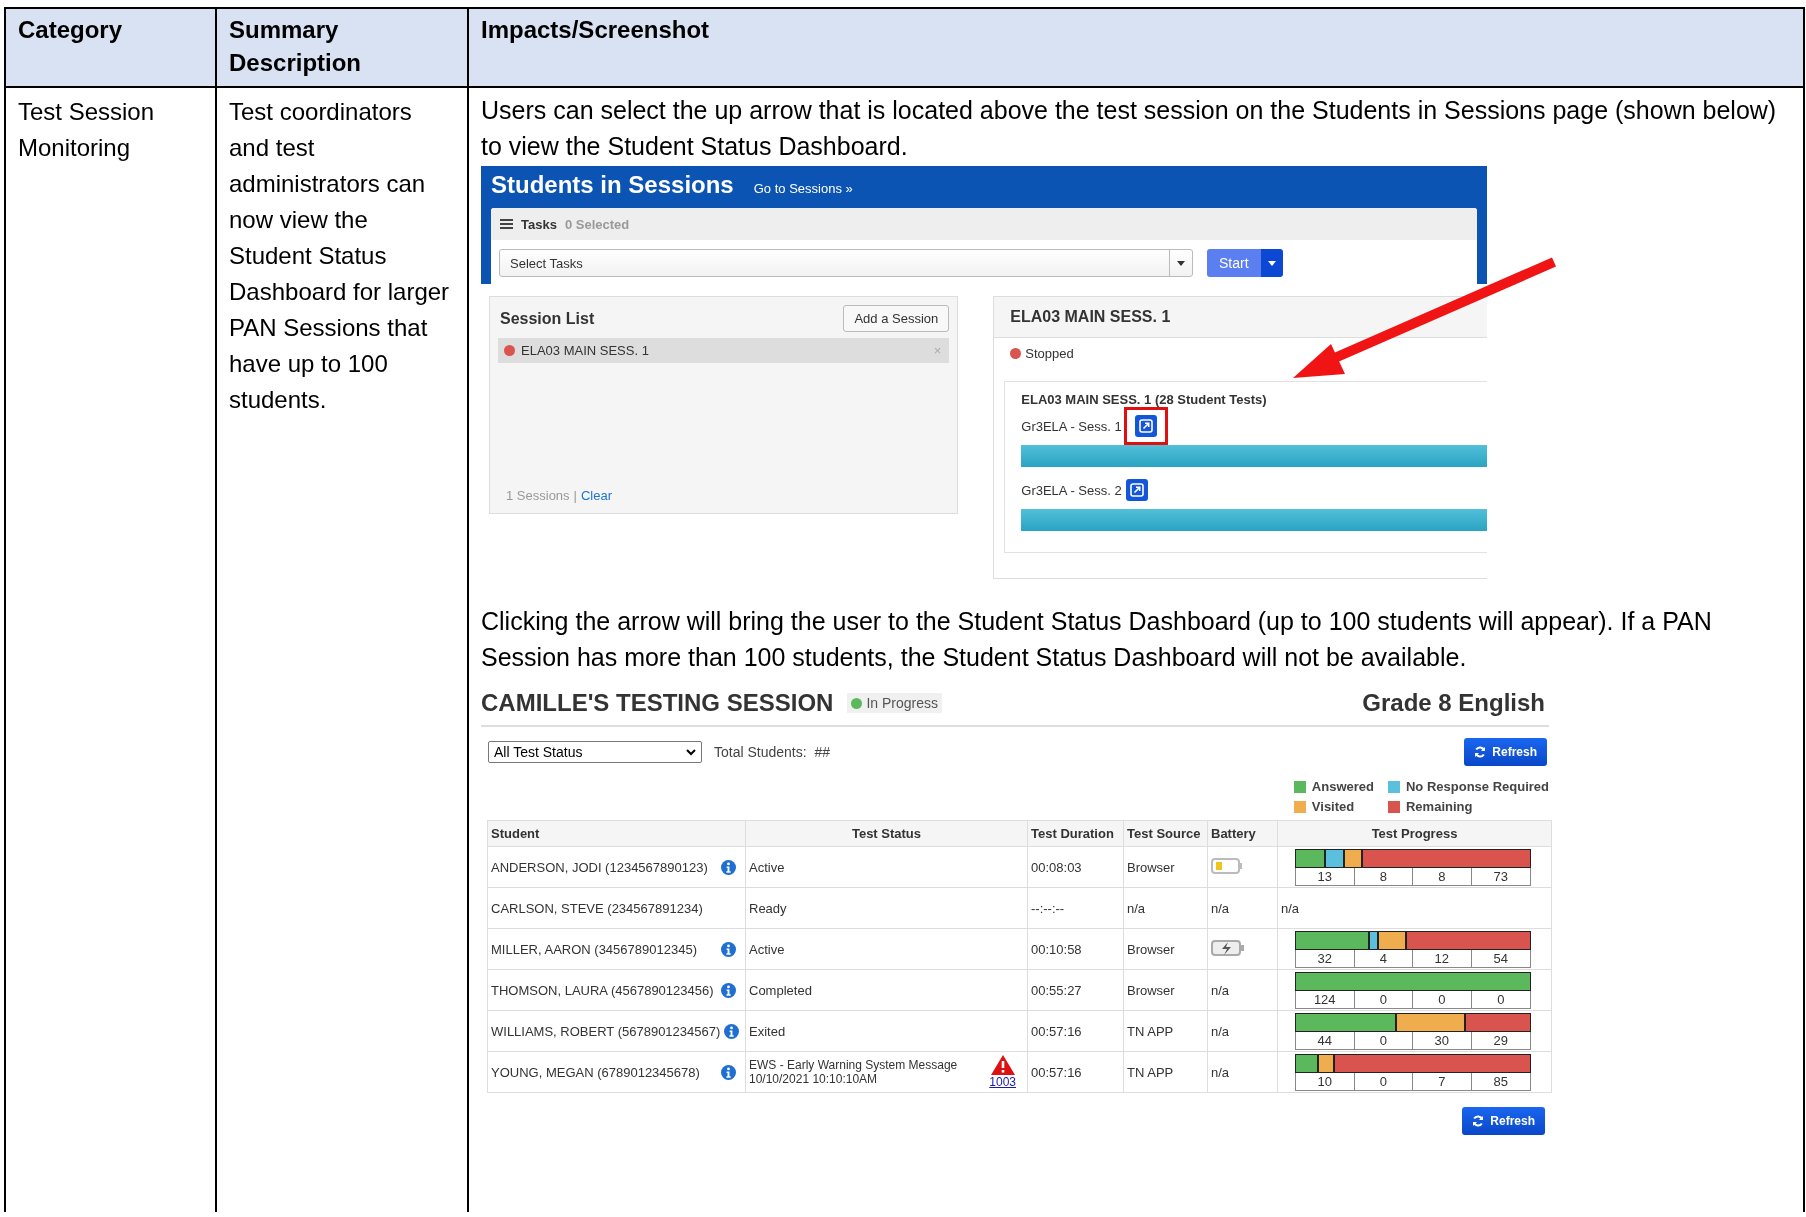  What do you see at coordinates (1002, 1082) in the screenshot?
I see `alert-code-link: 1003` at bounding box center [1002, 1082].